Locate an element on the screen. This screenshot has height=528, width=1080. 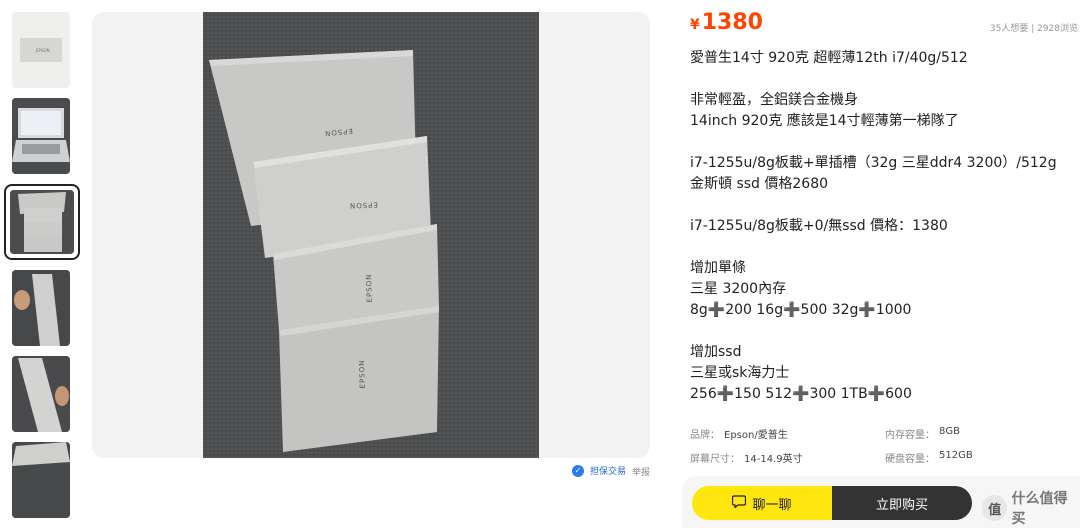
description-line: 三星 3200內存 is located at coordinates (738, 289).